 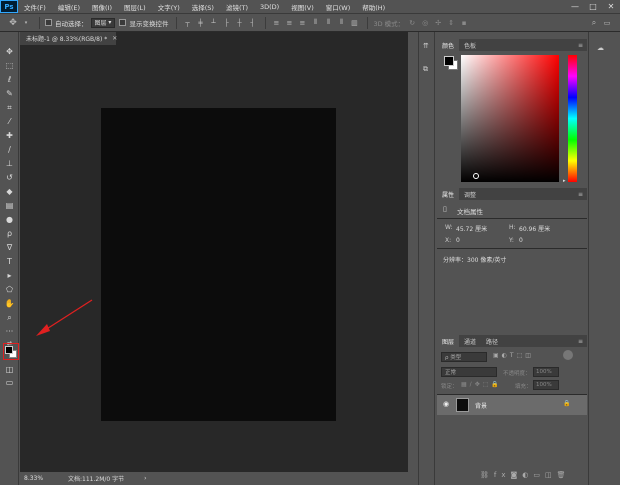 What do you see at coordinates (169, 7) in the screenshot?
I see `menu-type: 文字(Y)` at bounding box center [169, 7].